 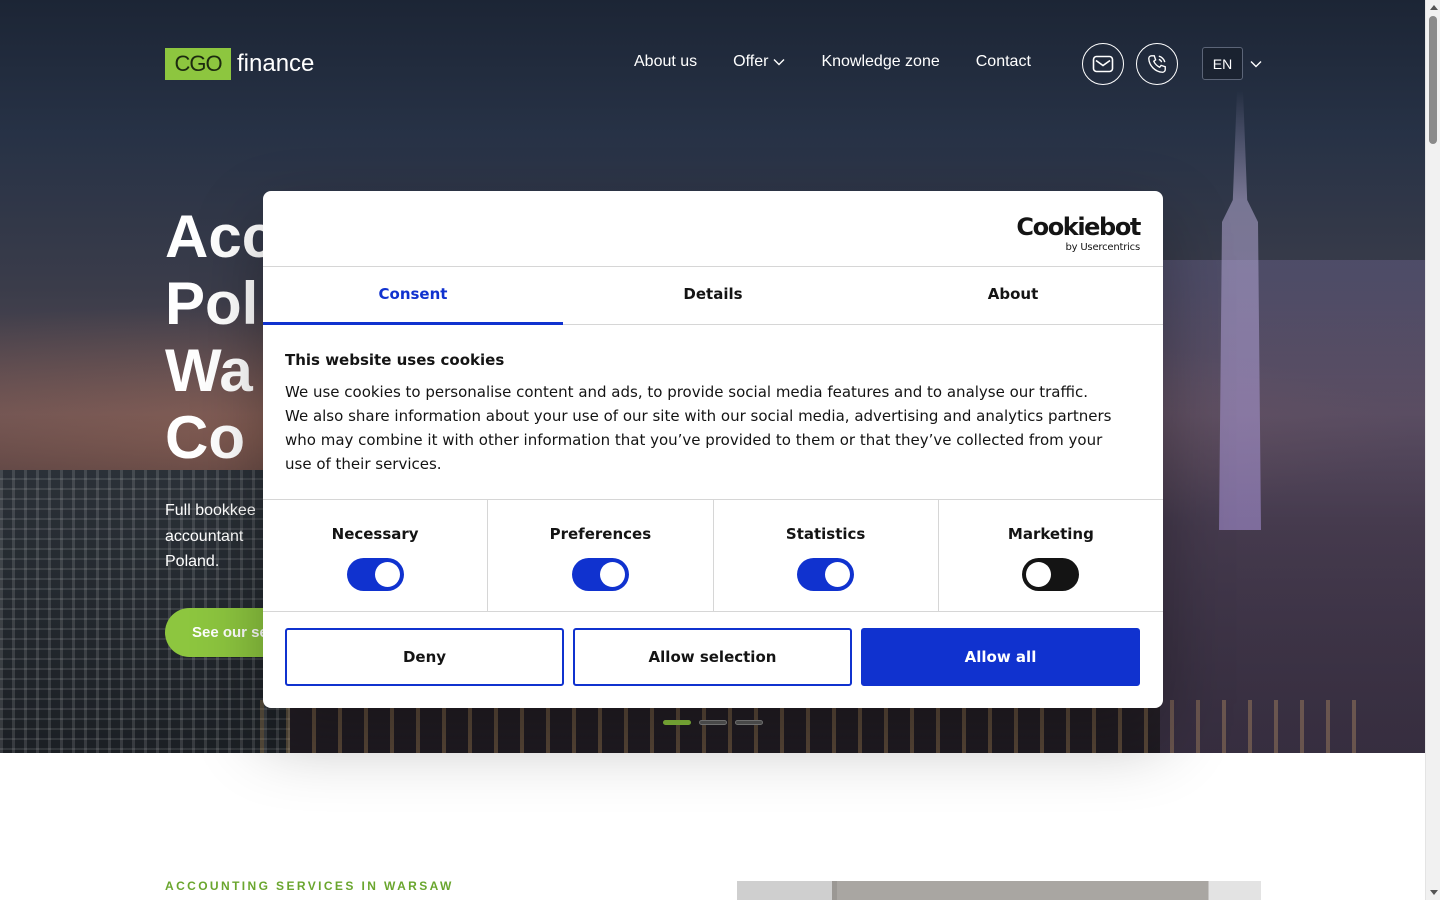 I want to click on category-preferences: Preferences, so click(x=601, y=555).